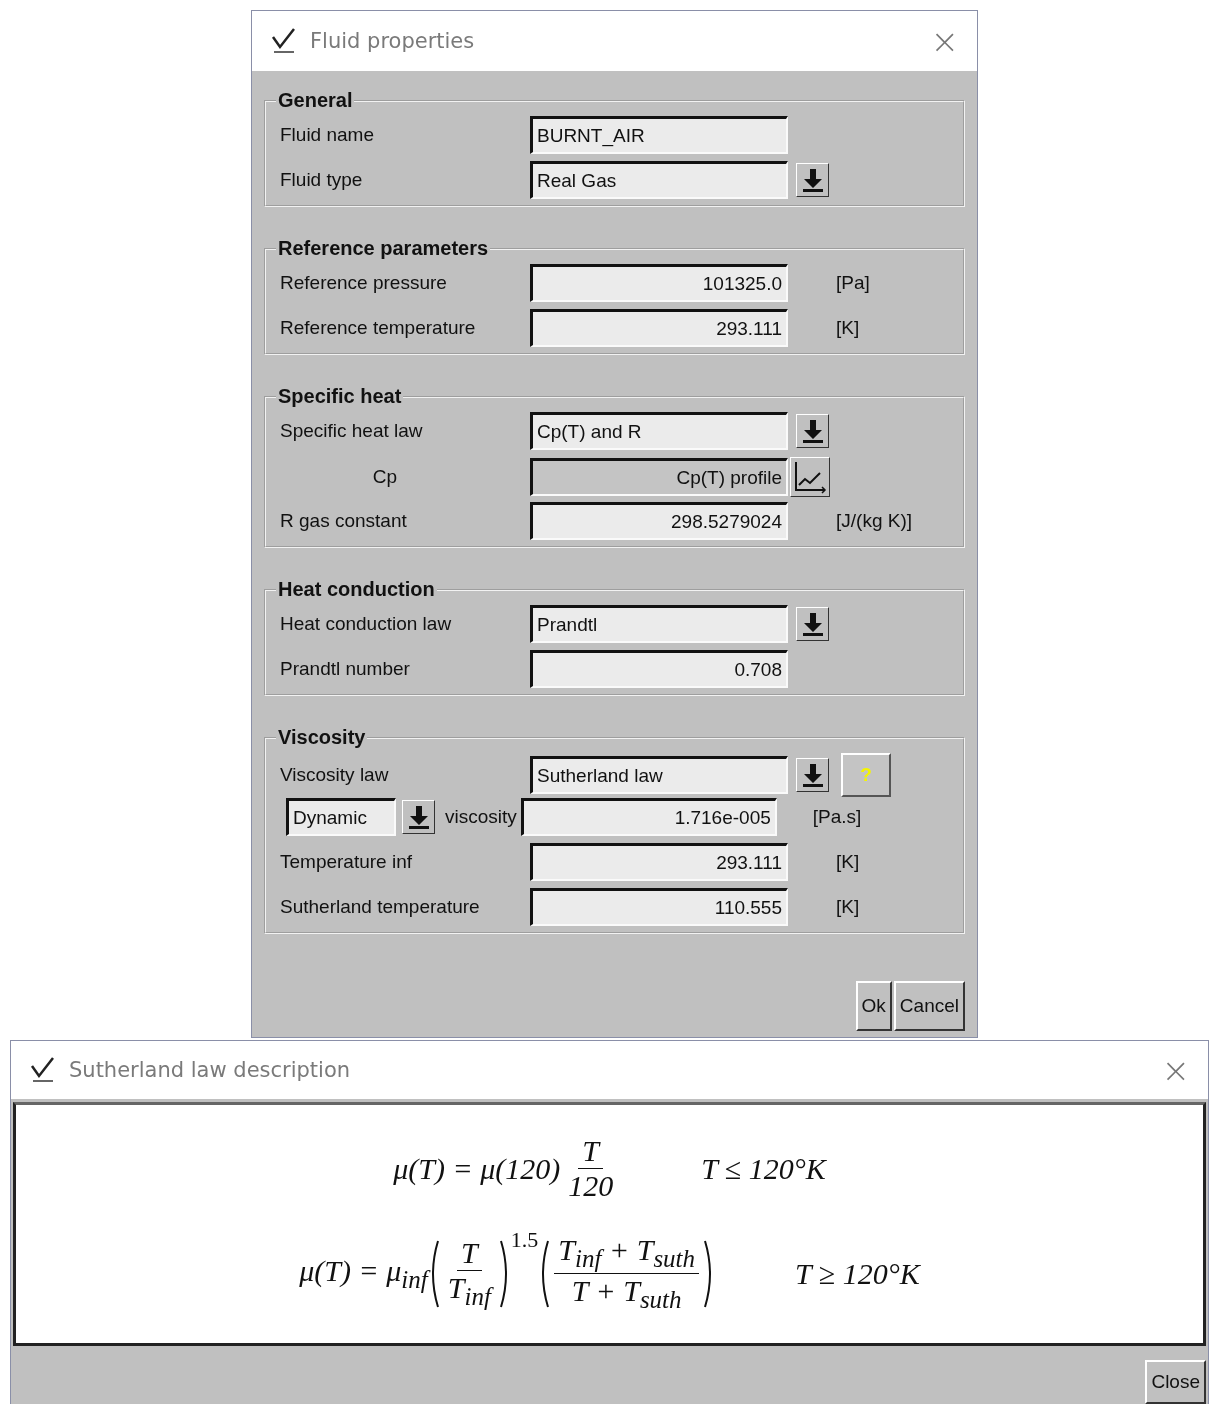 This screenshot has width=1209, height=1404. Describe the element at coordinates (659, 775) in the screenshot. I see `combo-field: Sutherland law` at that location.